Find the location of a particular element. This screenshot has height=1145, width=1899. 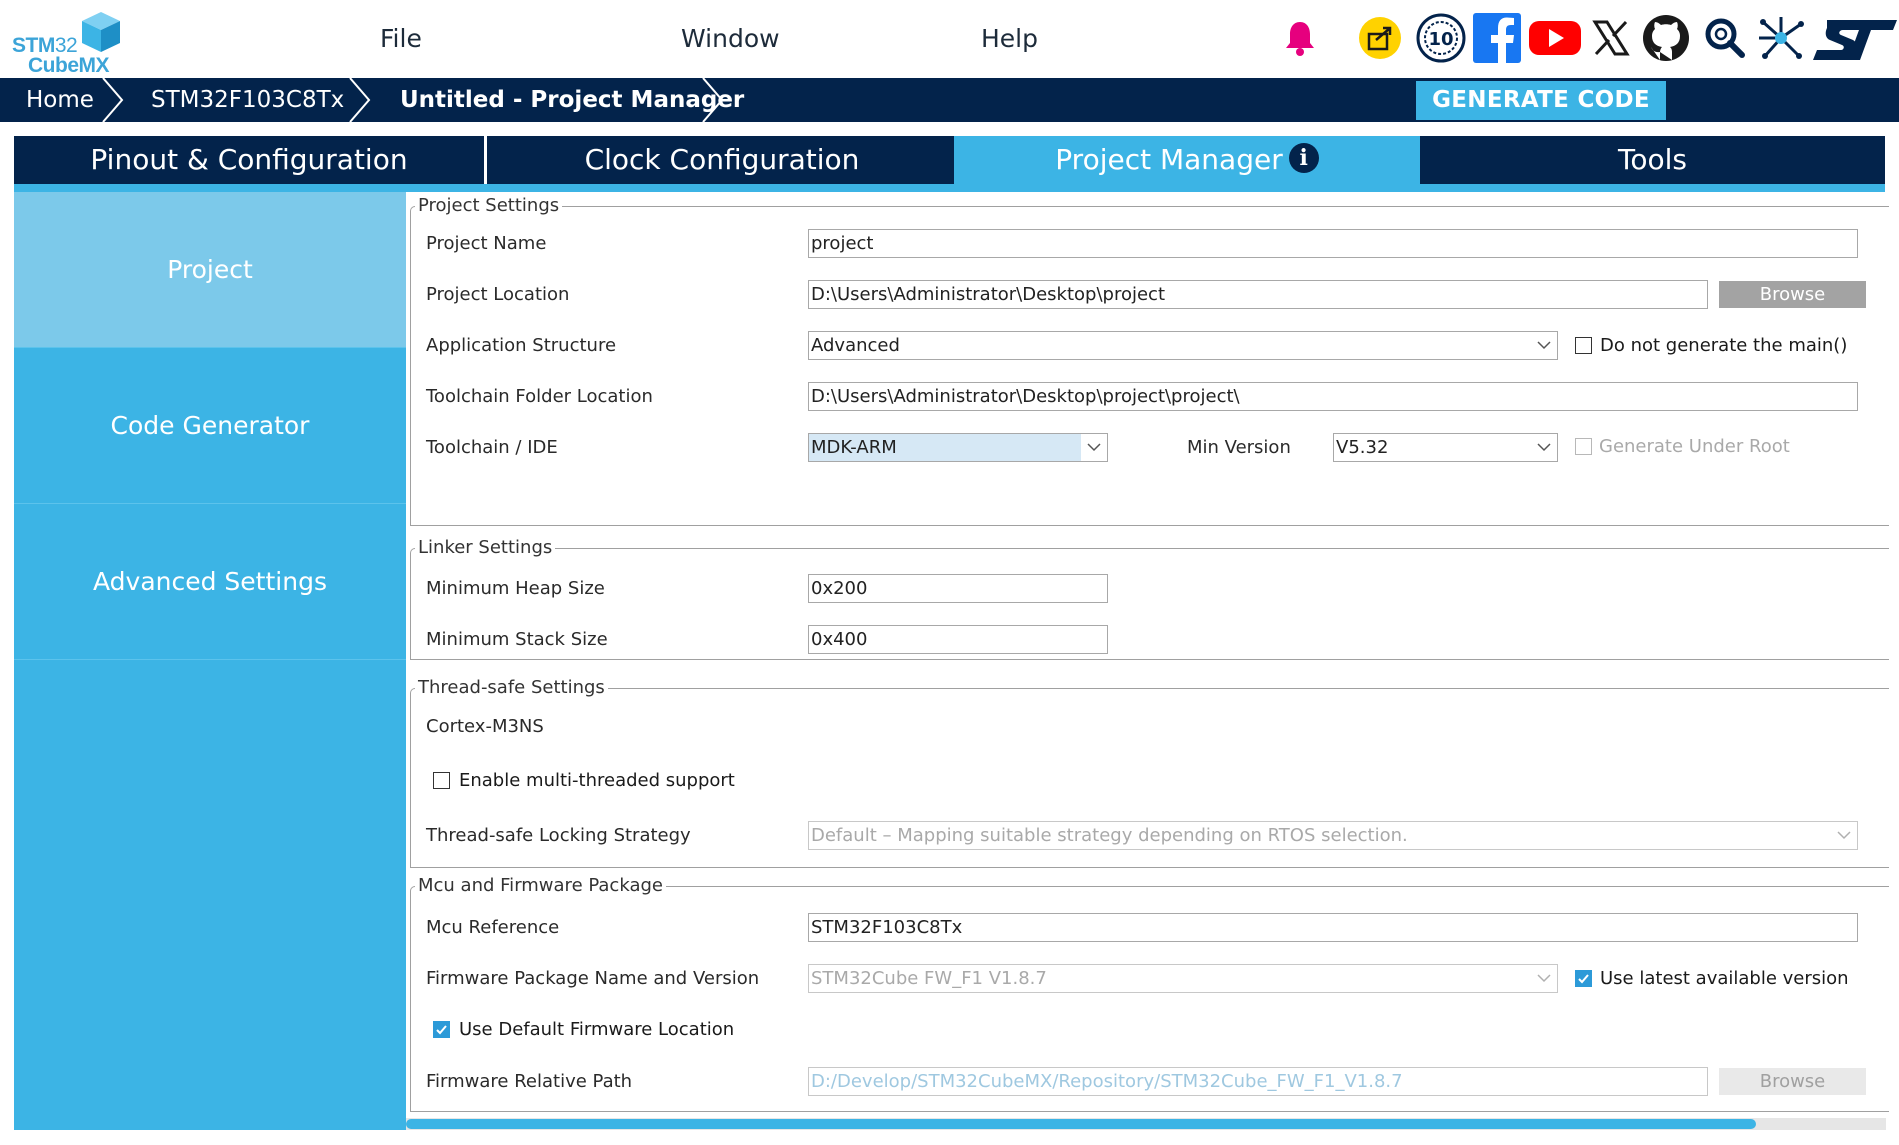

use-default-firmware-location-checkbox is located at coordinates (441, 1029).